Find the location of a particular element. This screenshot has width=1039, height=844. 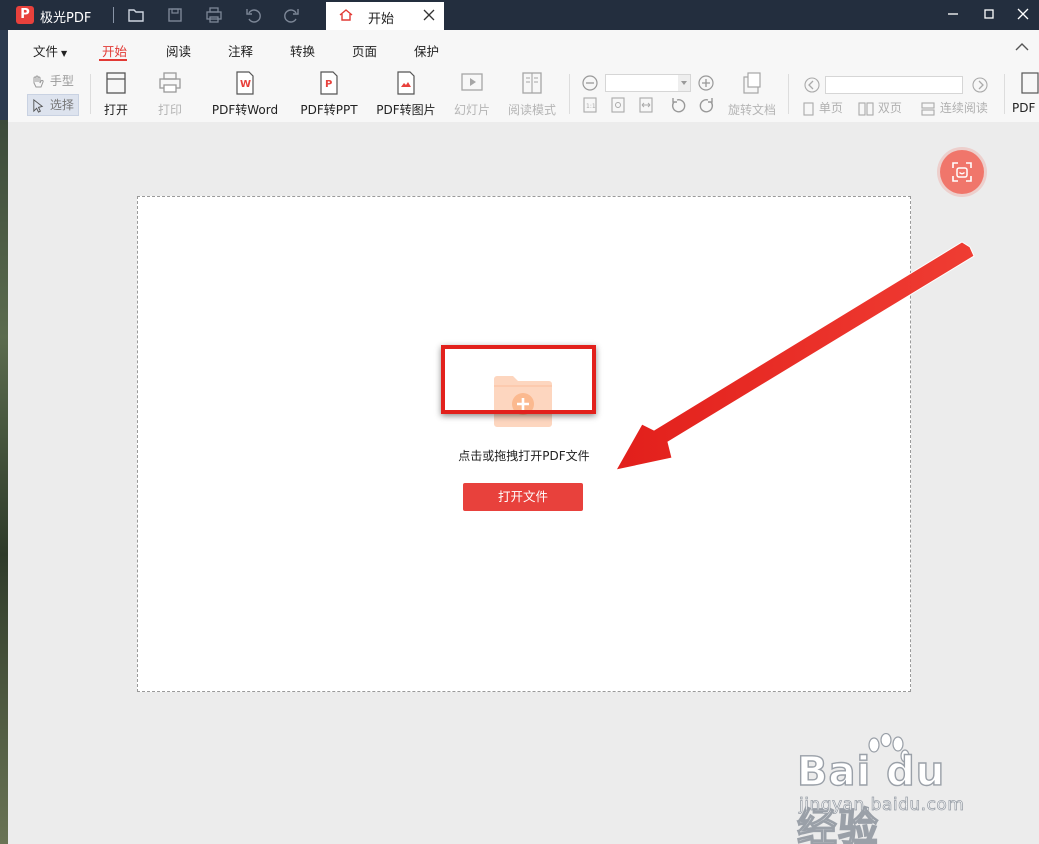

rotate-document-tool: 旋转文档 is located at coordinates (752, 94).